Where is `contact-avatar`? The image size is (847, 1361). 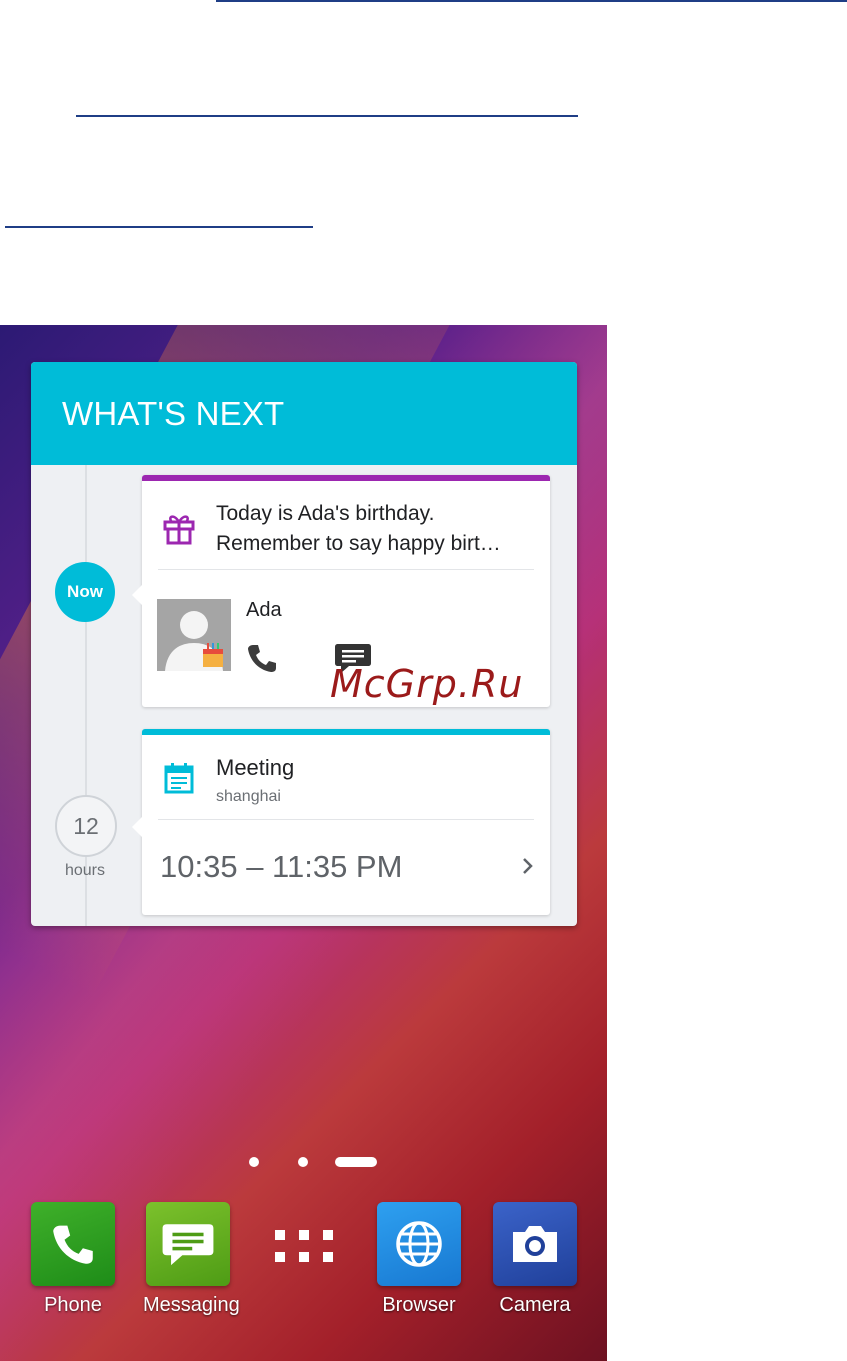 contact-avatar is located at coordinates (194, 635).